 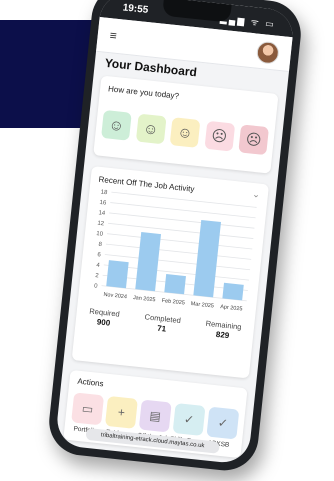 I want to click on folder-icon: ▭, so click(x=88, y=409).